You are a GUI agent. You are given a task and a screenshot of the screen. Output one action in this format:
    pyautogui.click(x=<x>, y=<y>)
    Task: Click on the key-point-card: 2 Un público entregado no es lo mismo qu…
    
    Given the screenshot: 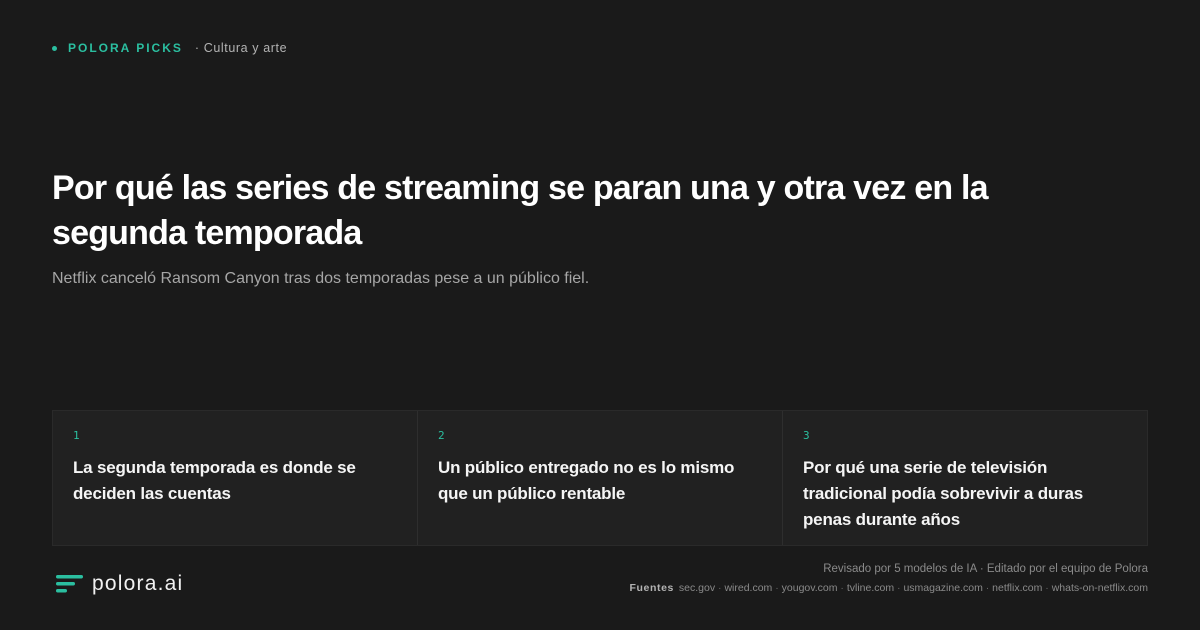 What is the action you would take?
    pyautogui.click(x=600, y=478)
    